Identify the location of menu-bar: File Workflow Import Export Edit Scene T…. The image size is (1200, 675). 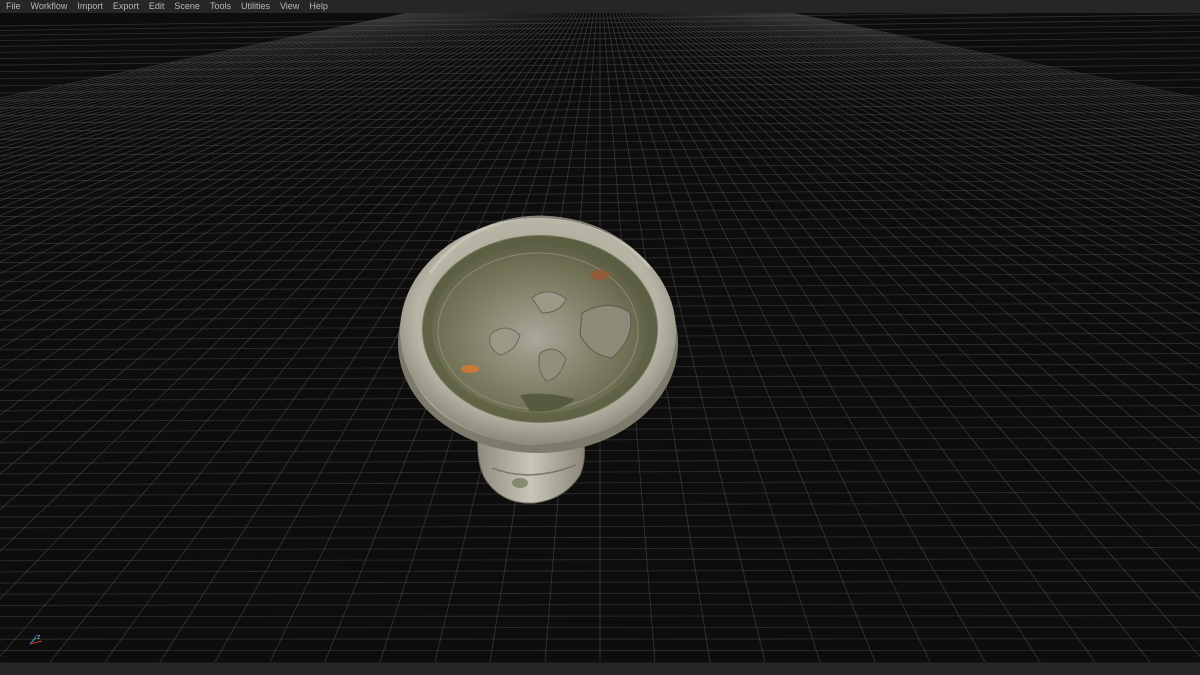
(600, 7).